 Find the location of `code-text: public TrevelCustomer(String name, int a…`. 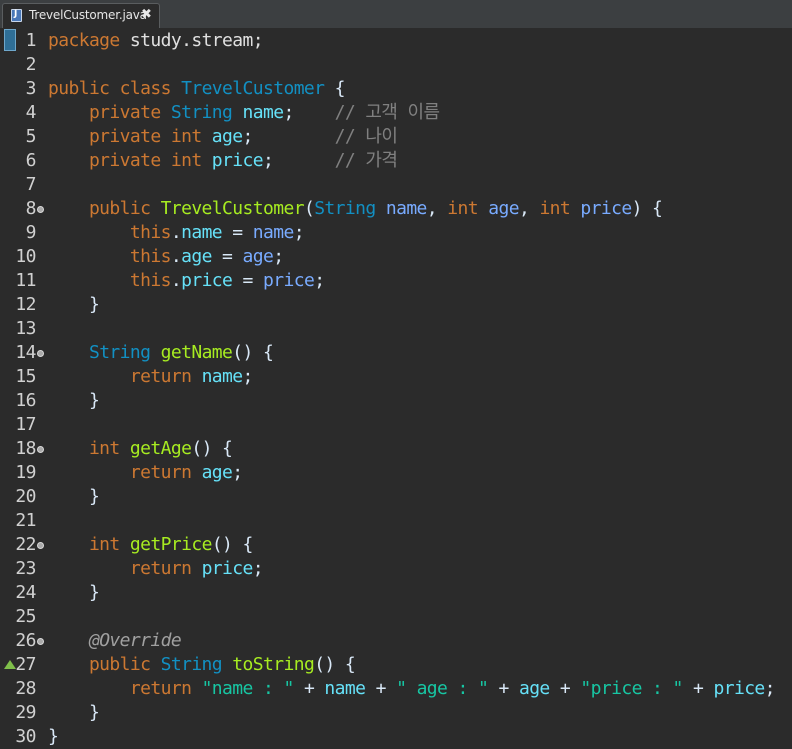

code-text: public TrevelCustomer(String name, int a… is located at coordinates (355, 209).